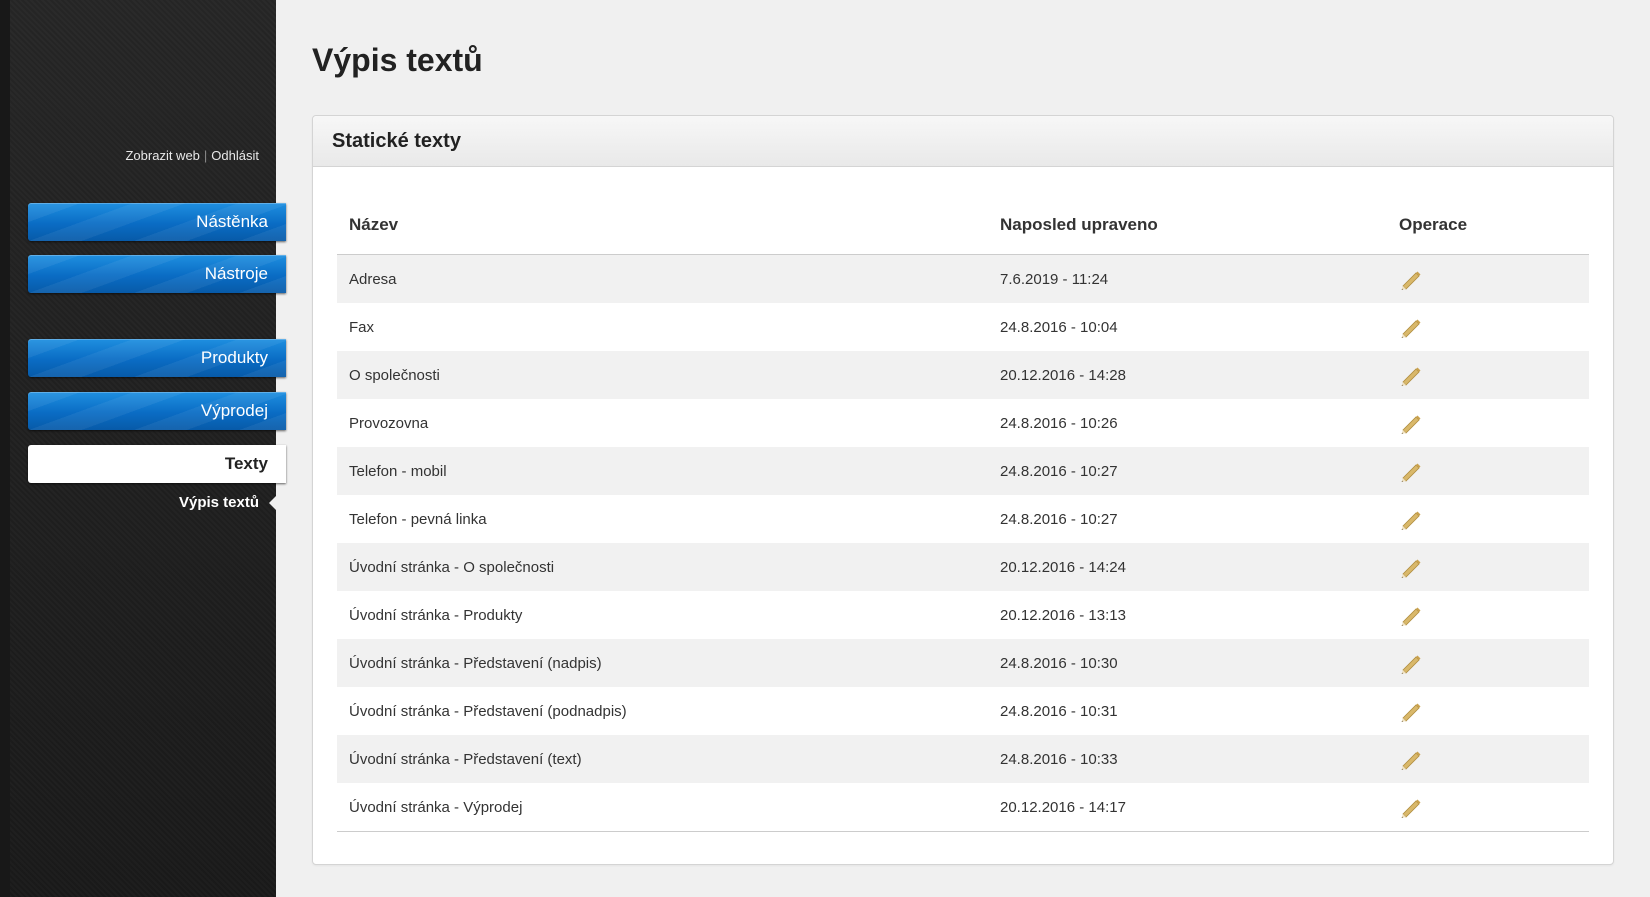  What do you see at coordinates (272, 503) in the screenshot?
I see `active-indicator-arrow` at bounding box center [272, 503].